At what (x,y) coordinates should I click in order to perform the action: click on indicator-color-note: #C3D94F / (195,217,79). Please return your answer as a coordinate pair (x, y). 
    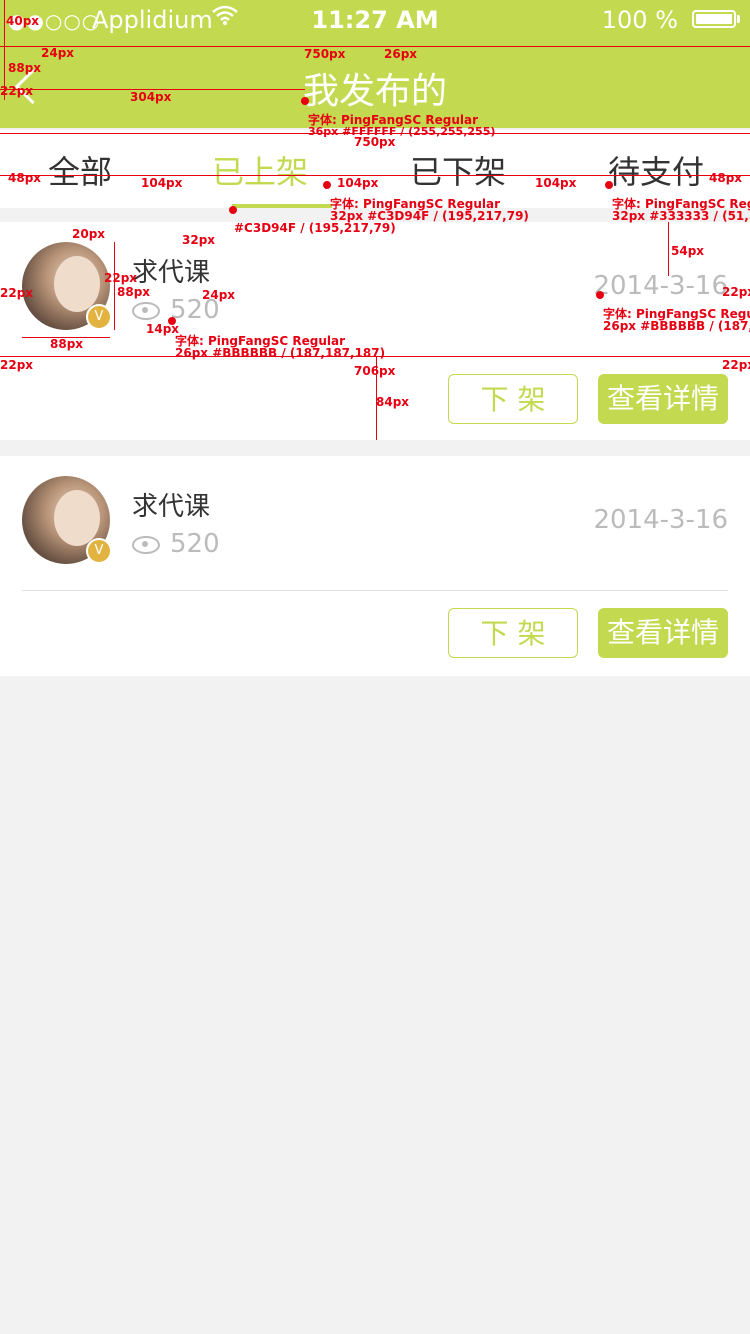
    Looking at the image, I should click on (315, 228).